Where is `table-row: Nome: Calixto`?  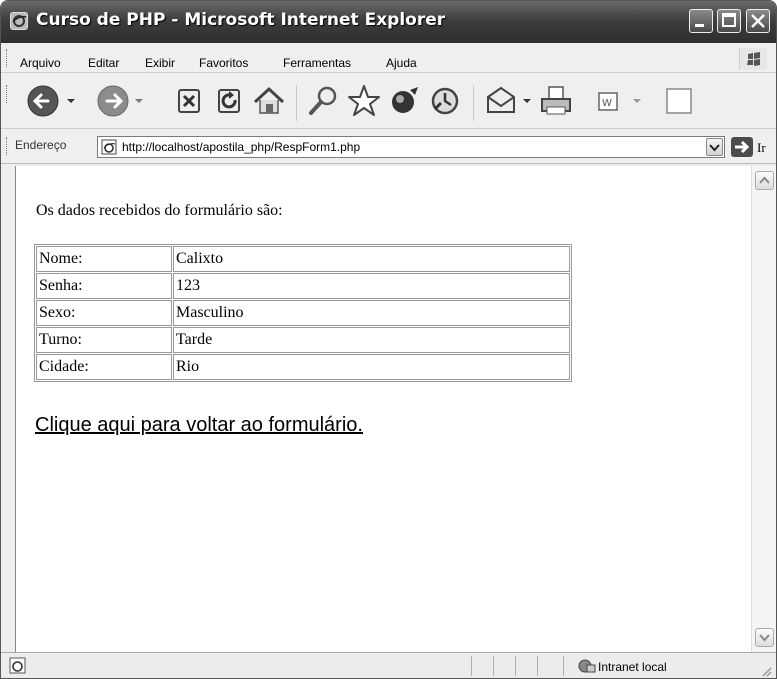 table-row: Nome: Calixto is located at coordinates (303, 259).